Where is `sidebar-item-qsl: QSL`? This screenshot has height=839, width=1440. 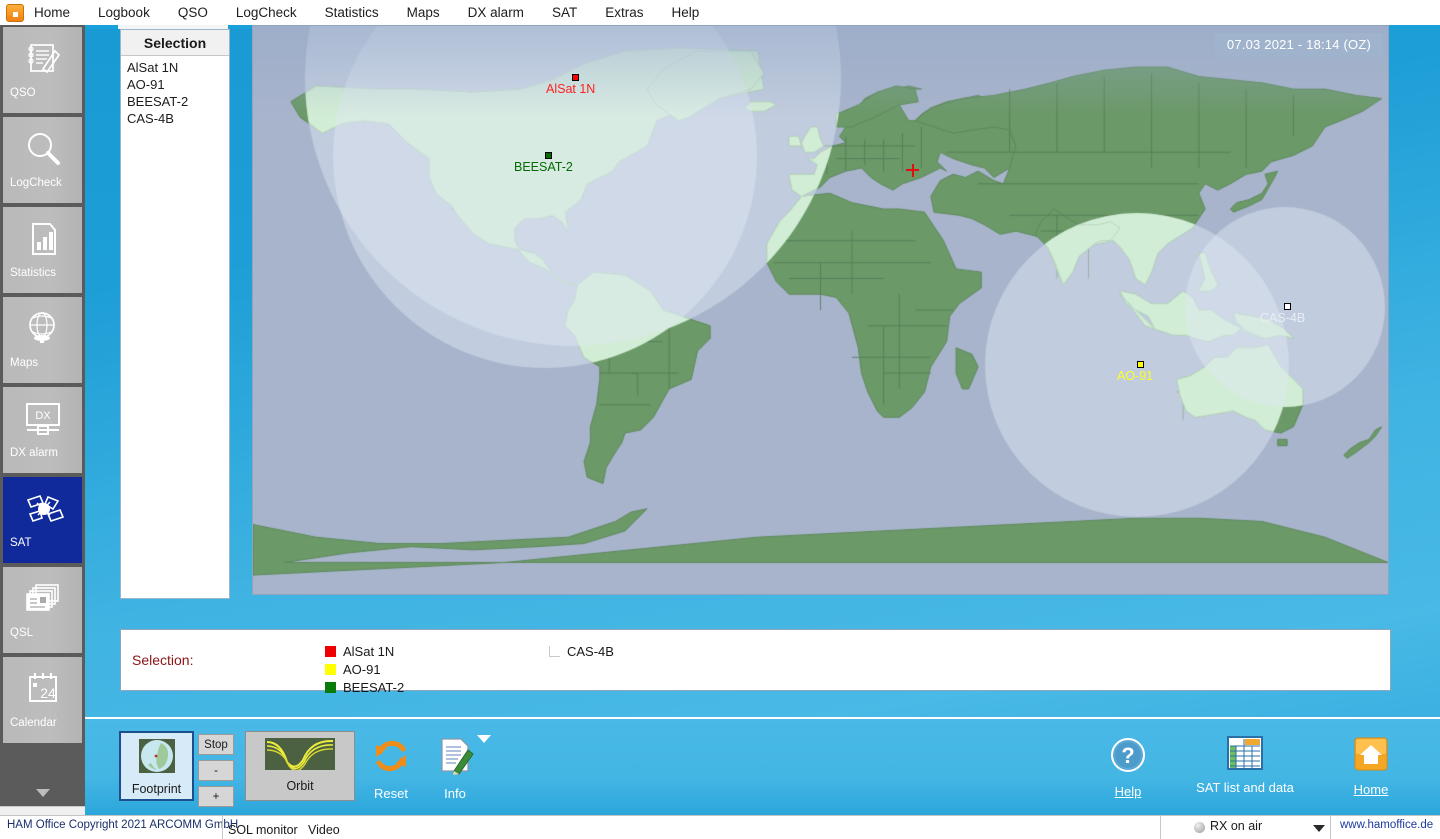
sidebar-item-qsl: QSL is located at coordinates (42, 610).